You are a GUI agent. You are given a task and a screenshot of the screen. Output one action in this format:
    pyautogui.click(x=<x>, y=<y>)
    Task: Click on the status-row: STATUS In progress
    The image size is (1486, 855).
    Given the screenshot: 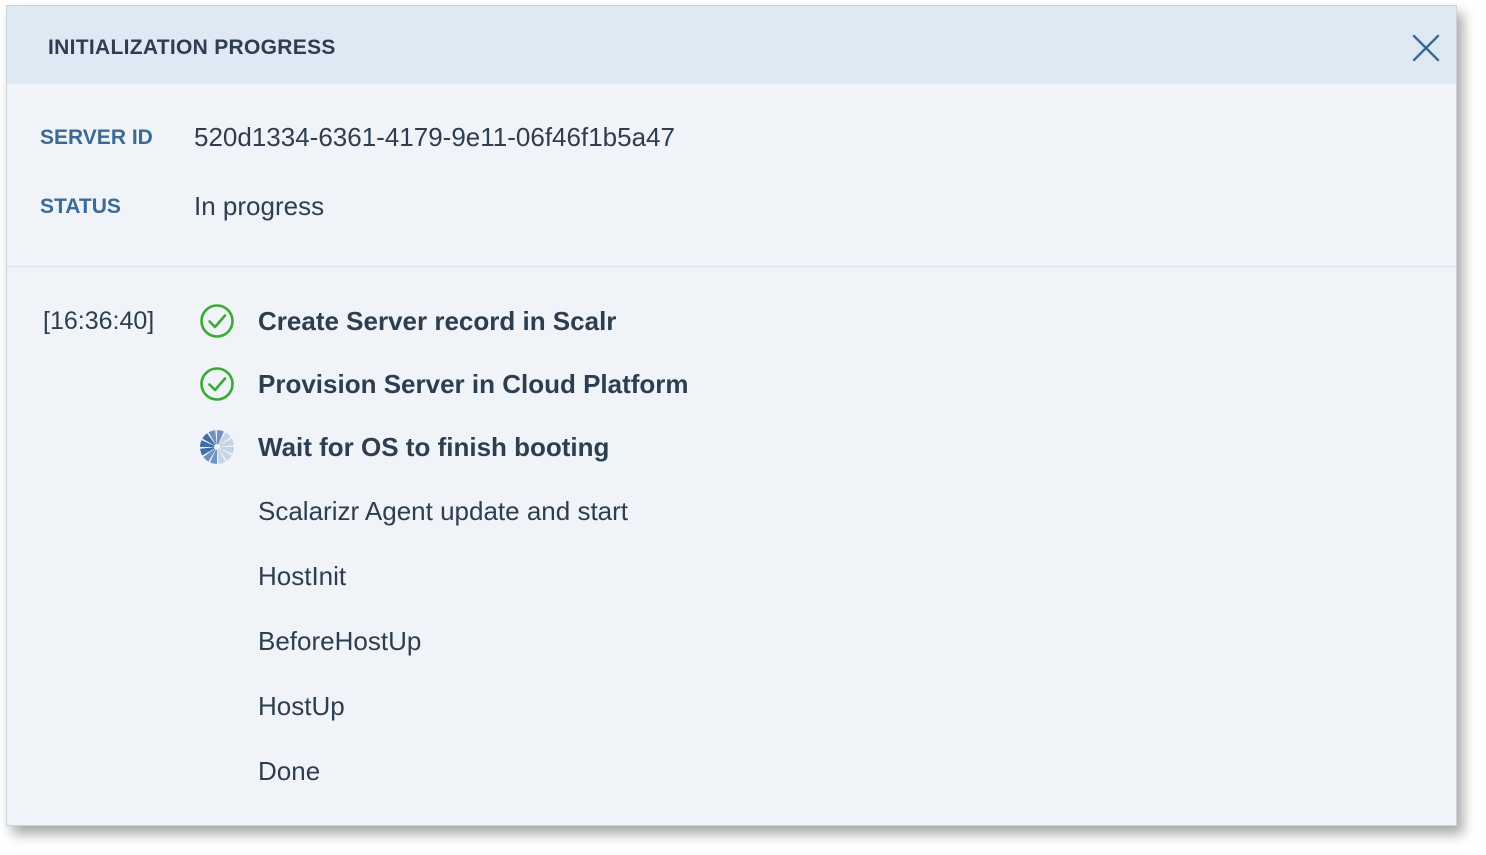 What is the action you would take?
    pyautogui.click(x=182, y=206)
    